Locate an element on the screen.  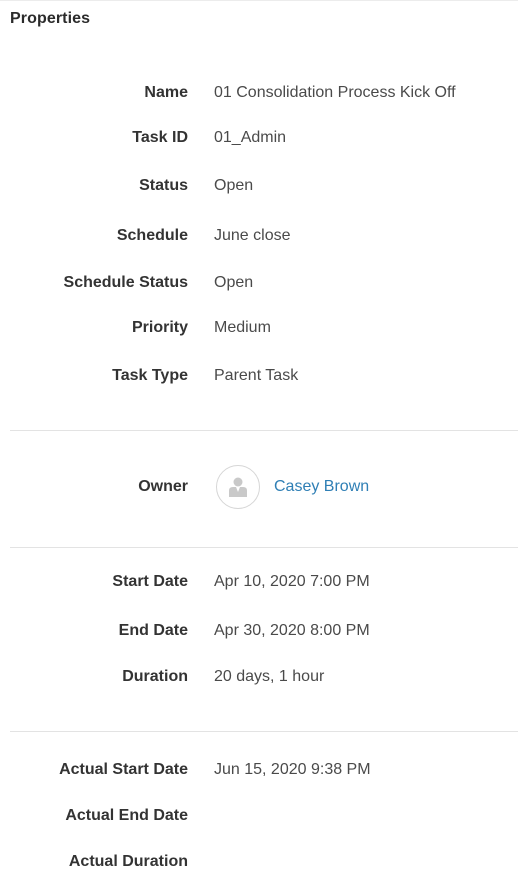
actual-start-date-label: Actual Start Date is located at coordinates (123, 769).